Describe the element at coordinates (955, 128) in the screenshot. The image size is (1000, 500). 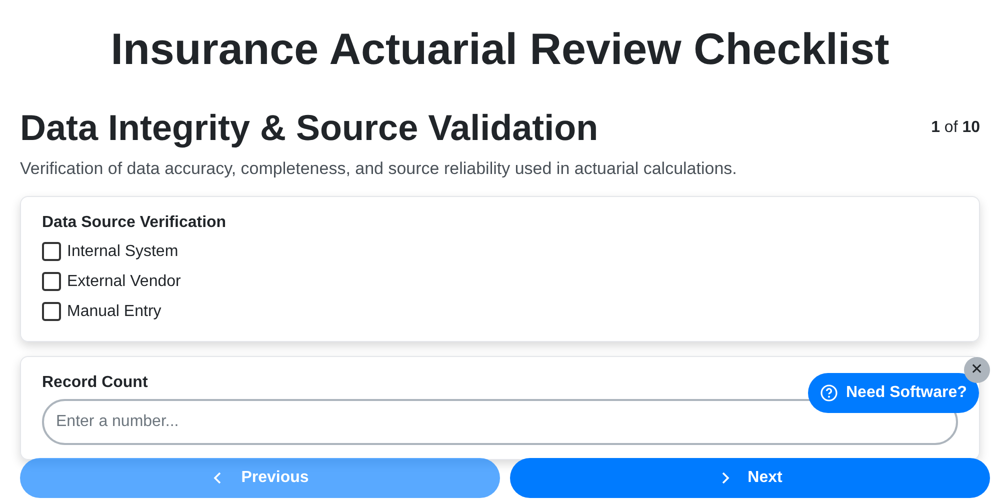
I see `step-counter: 1 of 10` at that location.